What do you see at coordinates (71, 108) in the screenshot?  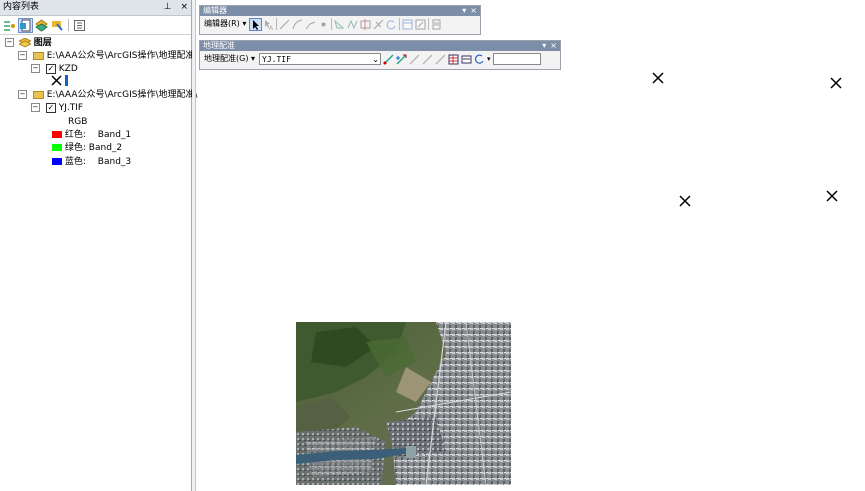 I see `layer-name: YJ.TIF` at bounding box center [71, 108].